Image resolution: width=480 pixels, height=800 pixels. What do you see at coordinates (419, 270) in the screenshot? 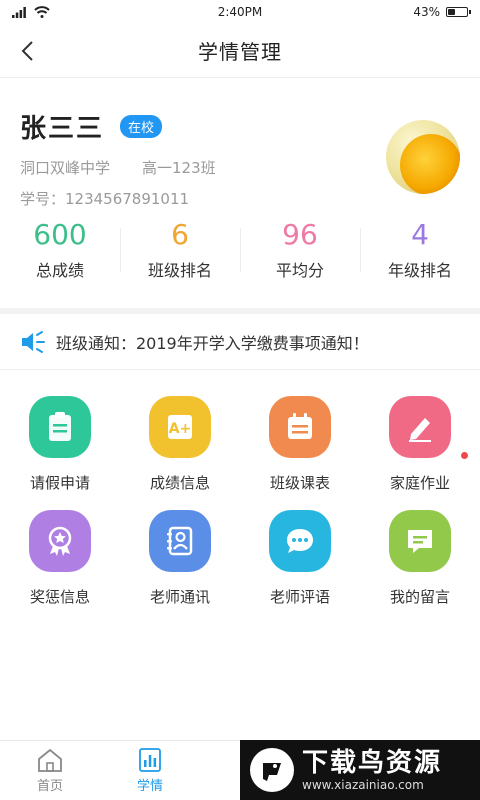
I see `stat-label: 年级排名` at bounding box center [419, 270].